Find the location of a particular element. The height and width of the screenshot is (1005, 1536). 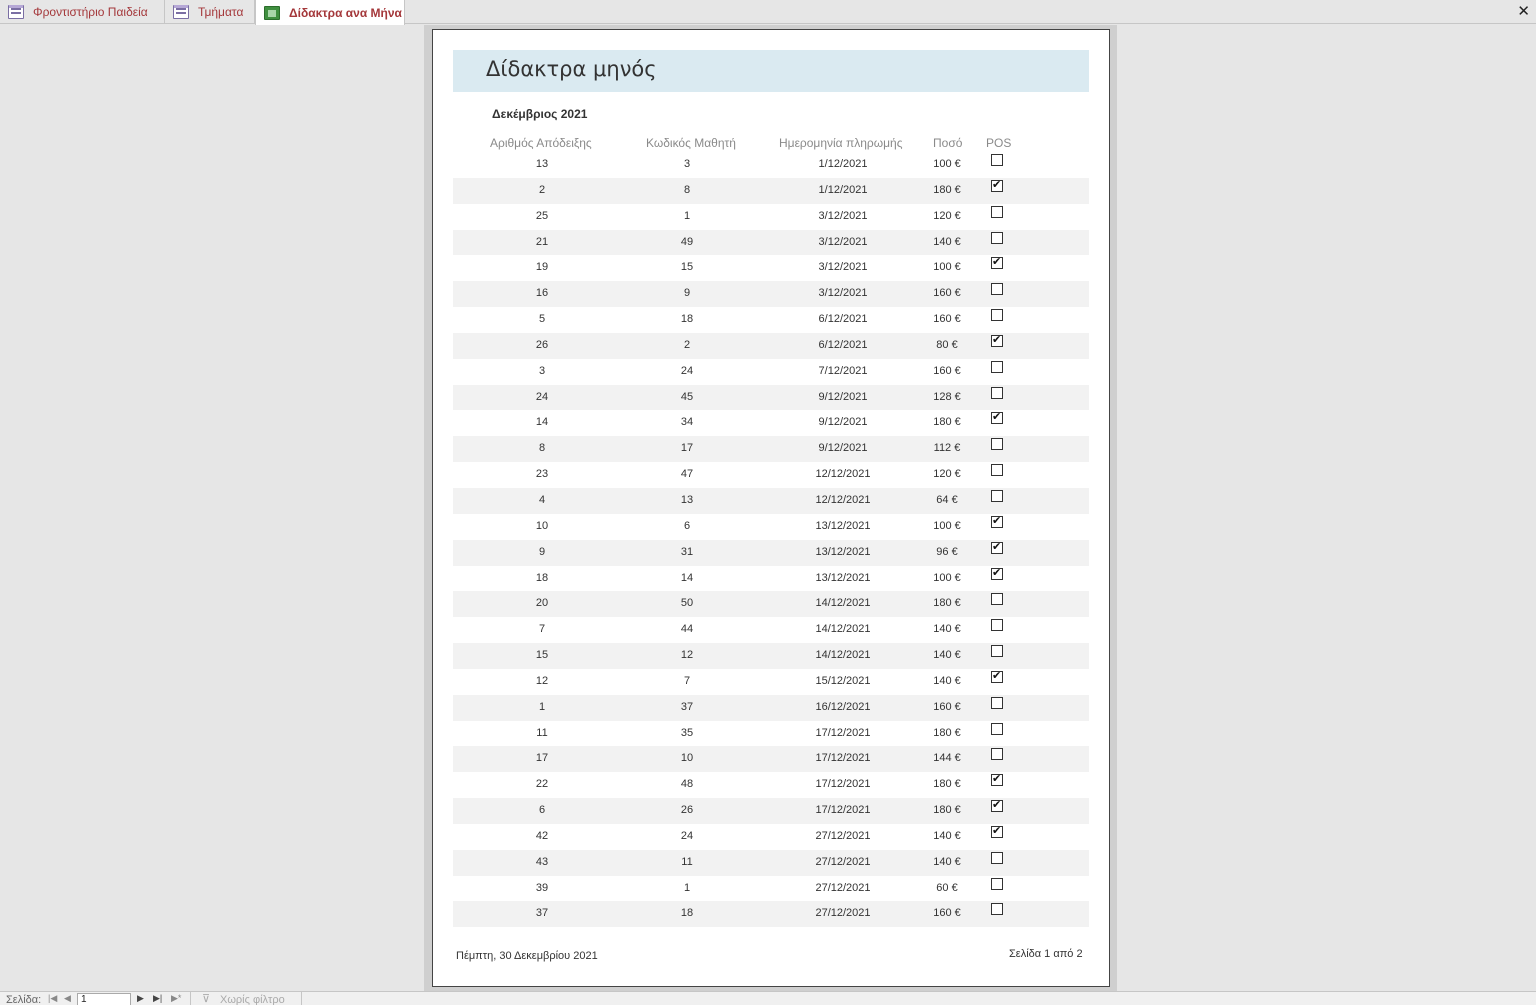

filter-icon: ⊽ is located at coordinates (206, 999).